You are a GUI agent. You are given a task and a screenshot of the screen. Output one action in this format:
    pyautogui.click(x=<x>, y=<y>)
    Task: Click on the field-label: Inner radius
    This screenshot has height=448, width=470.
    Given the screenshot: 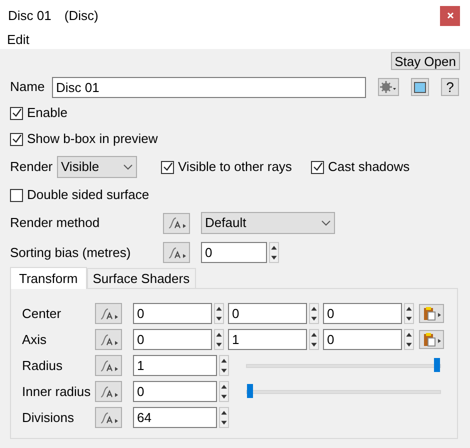 What is the action you would take?
    pyautogui.click(x=57, y=391)
    